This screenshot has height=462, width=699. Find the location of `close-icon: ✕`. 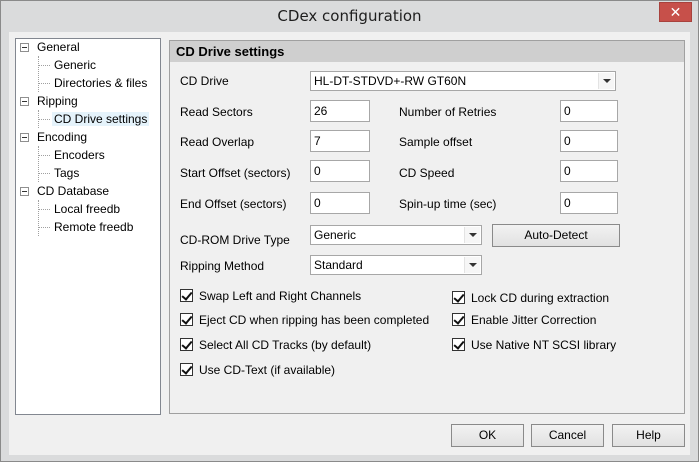

close-icon: ✕ is located at coordinates (675, 12).